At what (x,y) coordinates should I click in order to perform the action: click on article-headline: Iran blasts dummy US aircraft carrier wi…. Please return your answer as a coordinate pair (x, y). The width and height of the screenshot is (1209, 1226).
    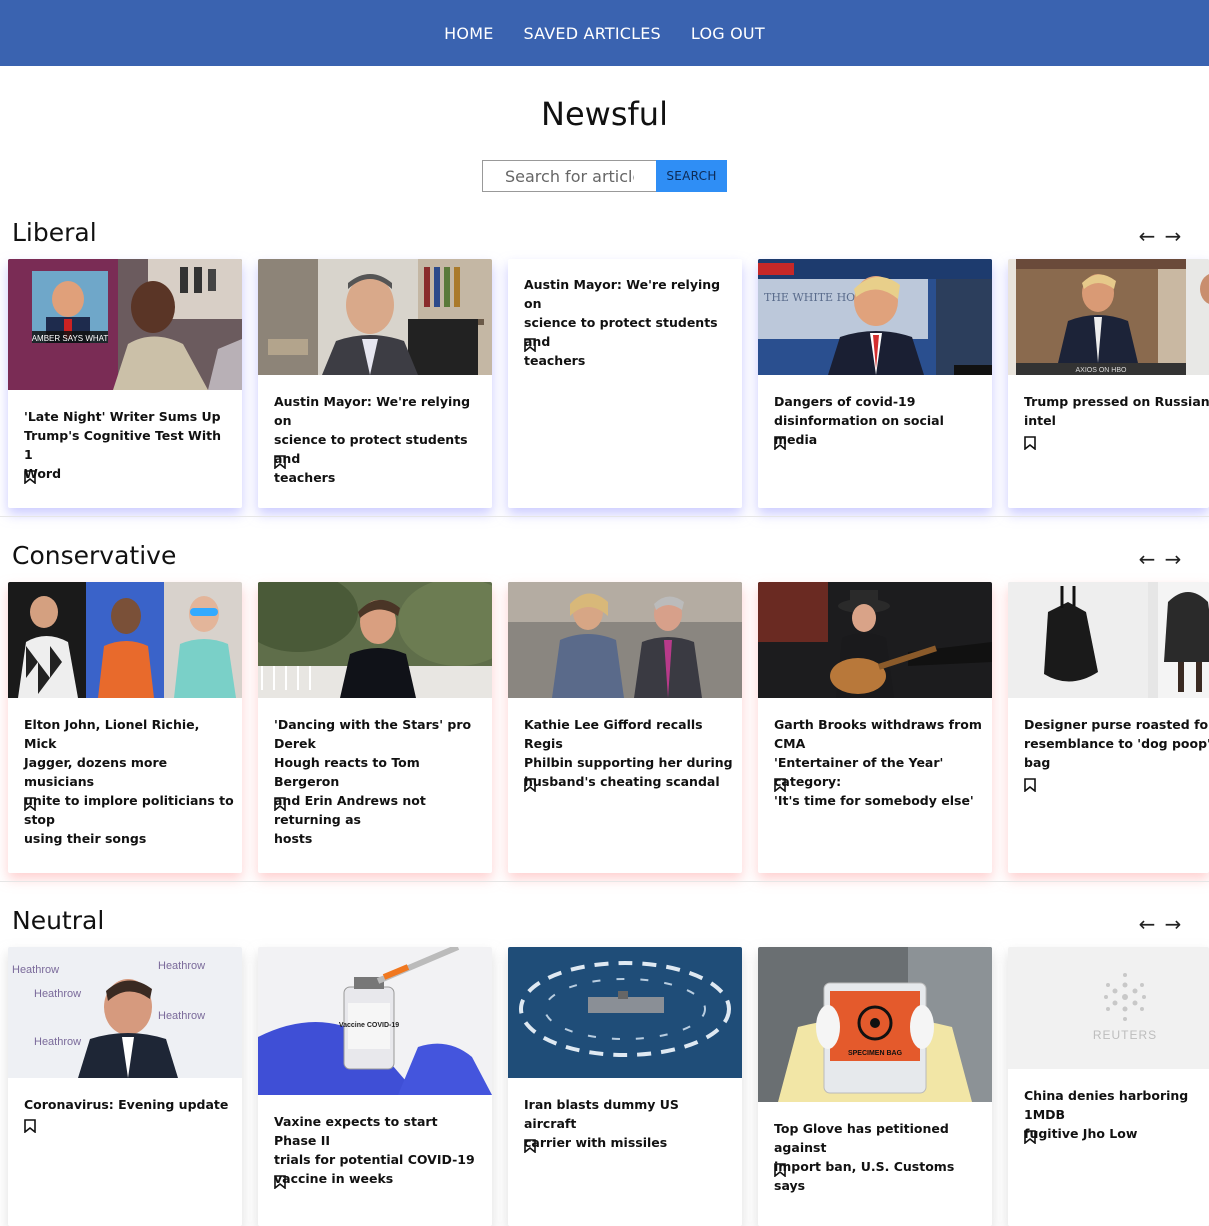
    Looking at the image, I should click on (601, 1123).